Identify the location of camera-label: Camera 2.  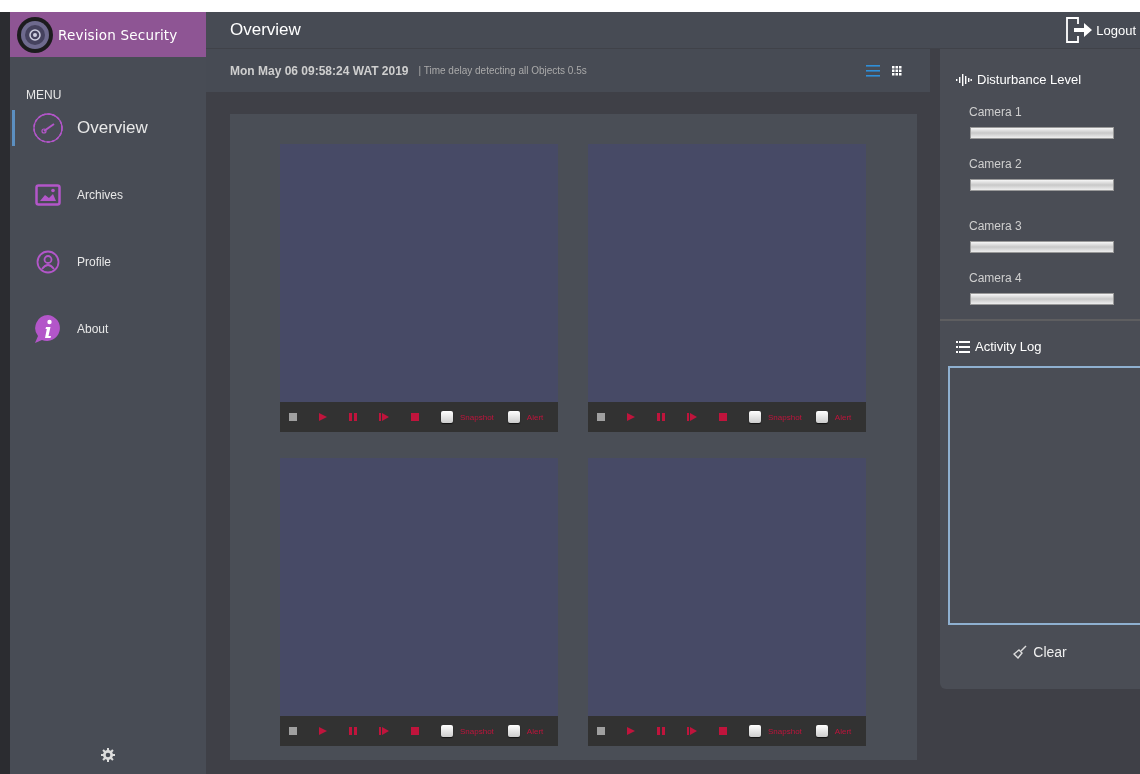
(996, 164).